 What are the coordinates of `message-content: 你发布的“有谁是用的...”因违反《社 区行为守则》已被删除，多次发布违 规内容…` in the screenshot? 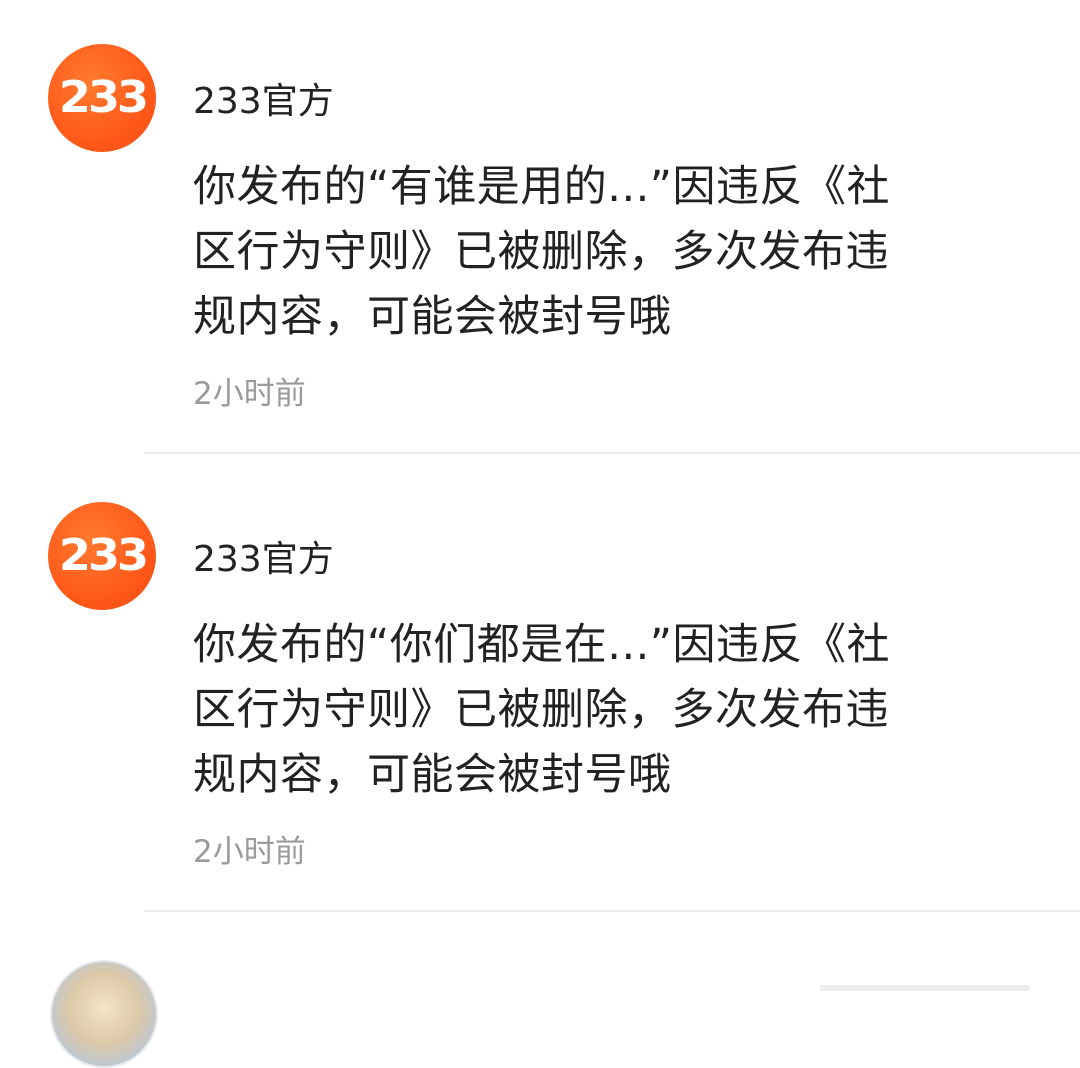 It's located at (583, 252).